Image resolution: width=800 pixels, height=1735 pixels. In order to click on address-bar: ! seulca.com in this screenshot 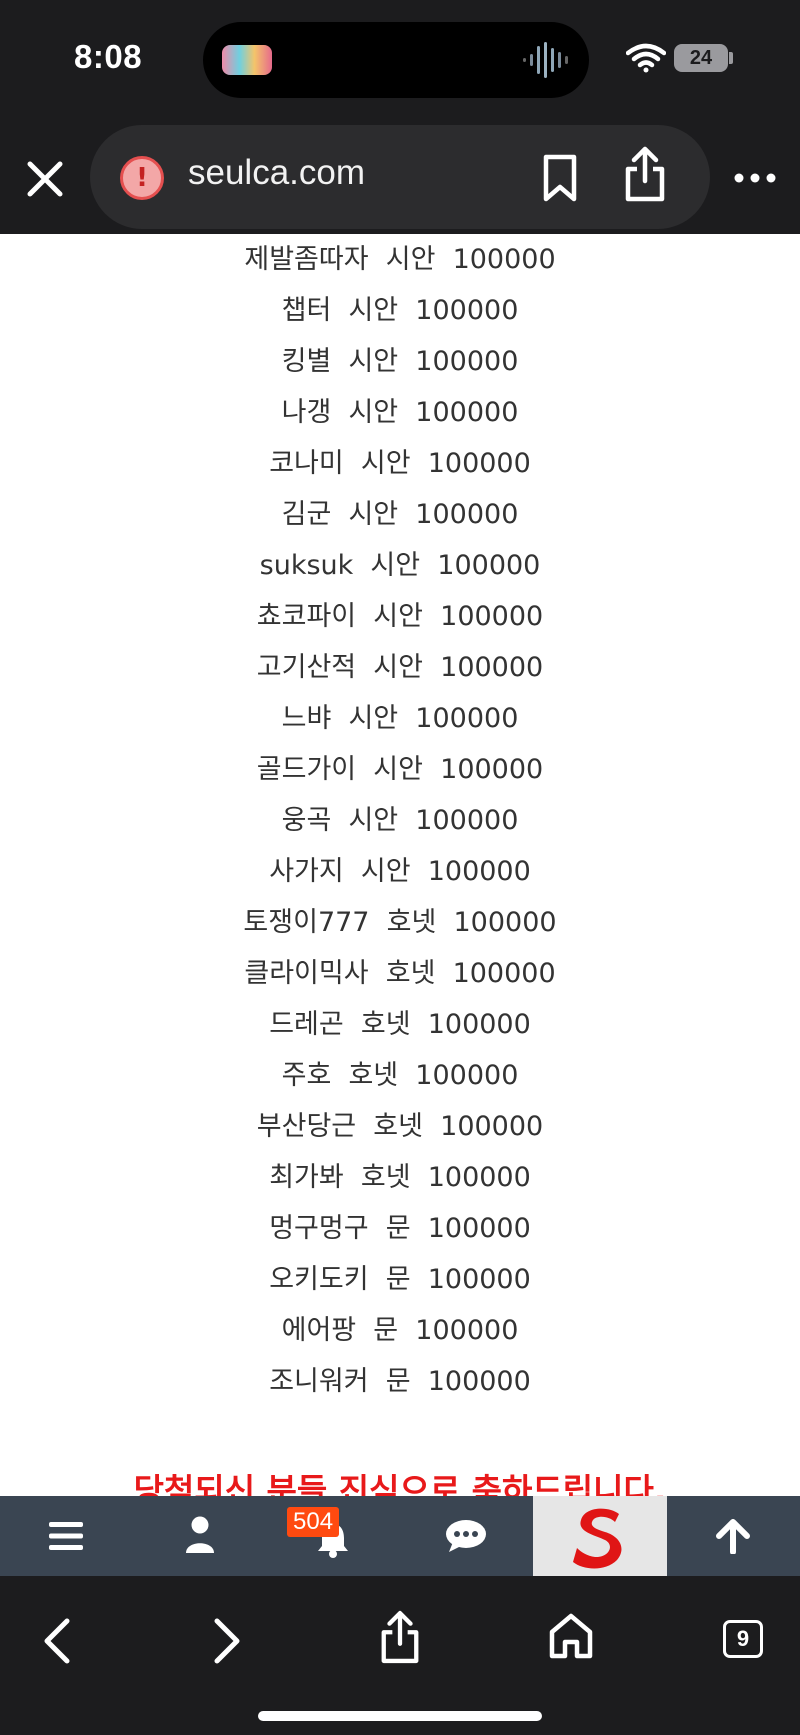, I will do `click(400, 177)`.